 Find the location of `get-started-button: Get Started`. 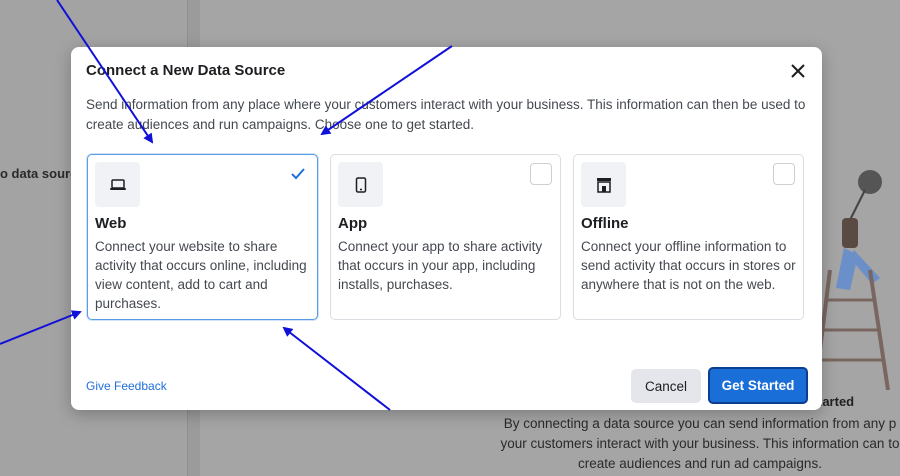

get-started-button: Get Started is located at coordinates (758, 385).